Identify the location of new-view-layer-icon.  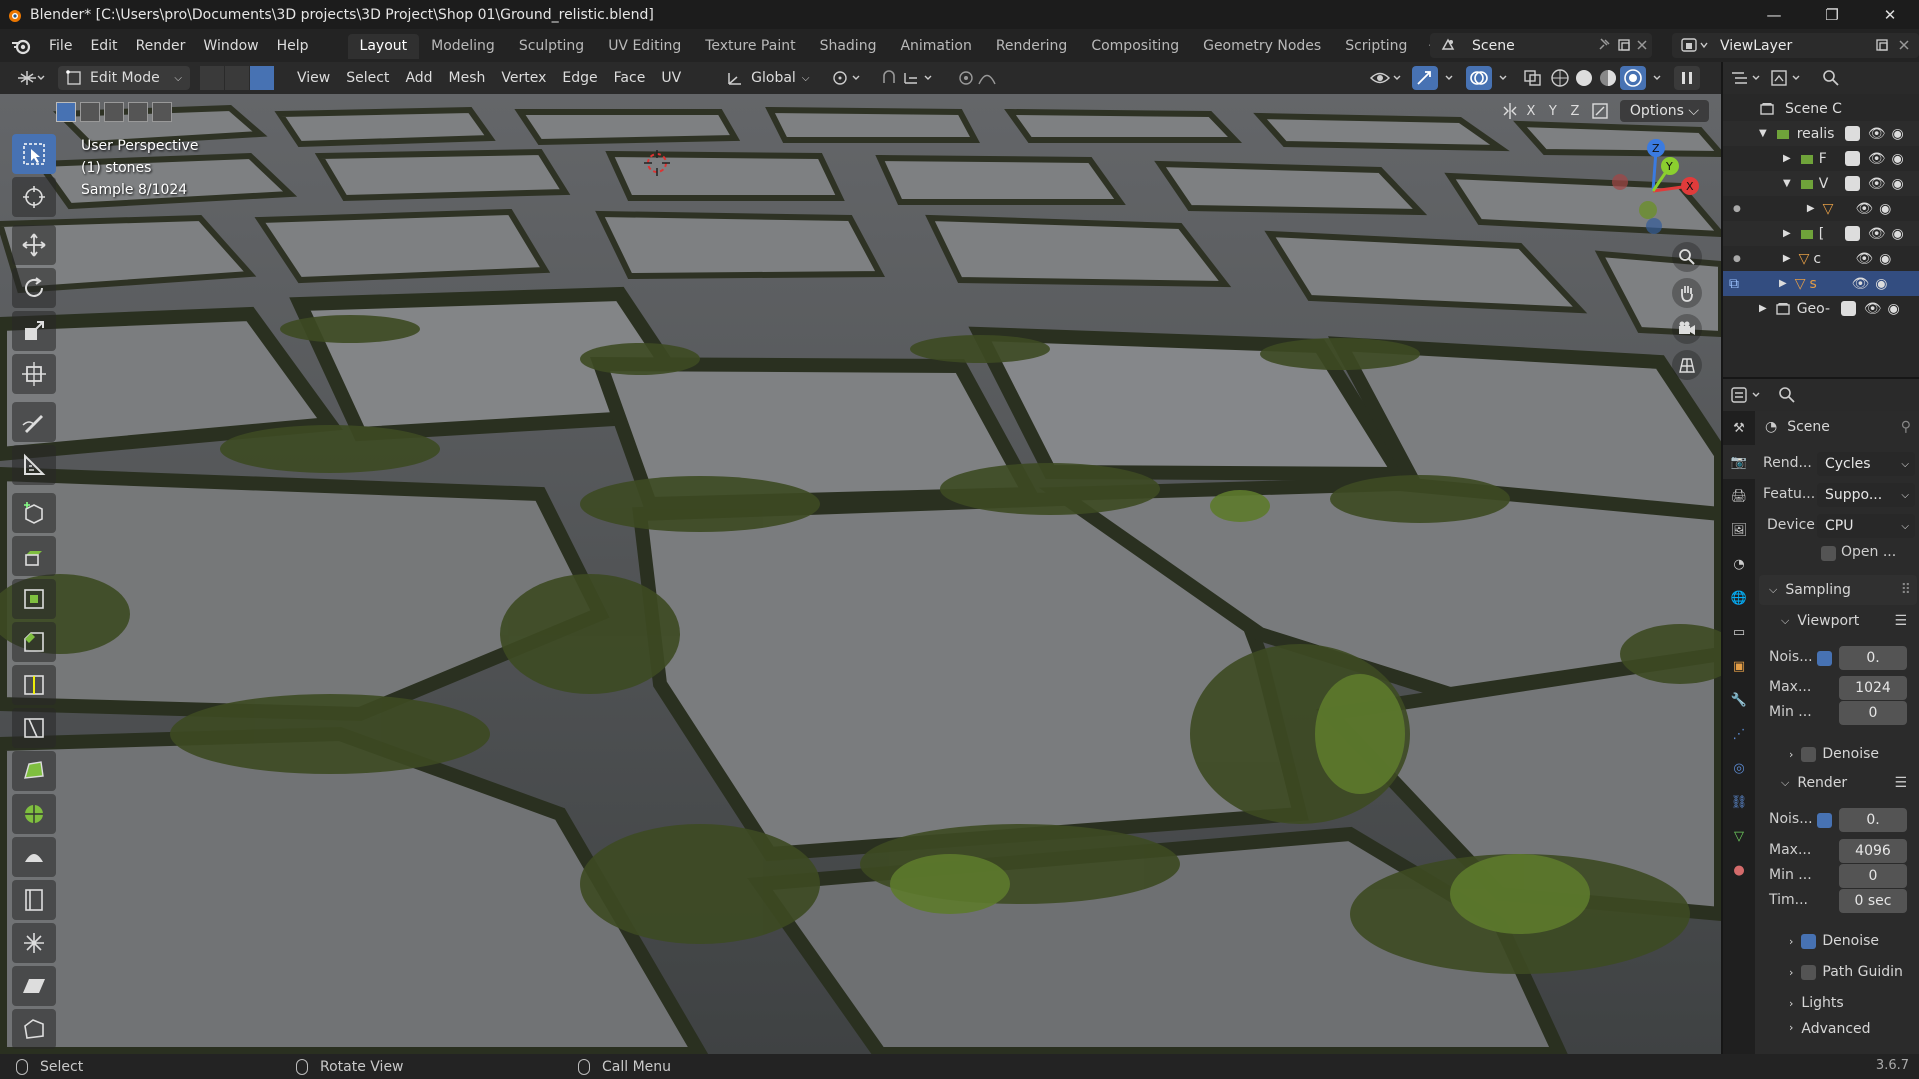
(1882, 45).